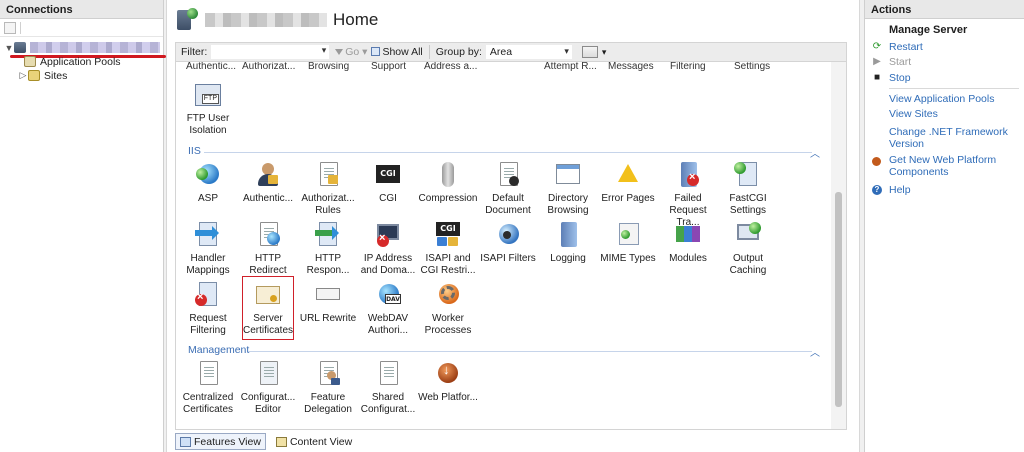  I want to click on sites-folder-icon, so click(34, 75).